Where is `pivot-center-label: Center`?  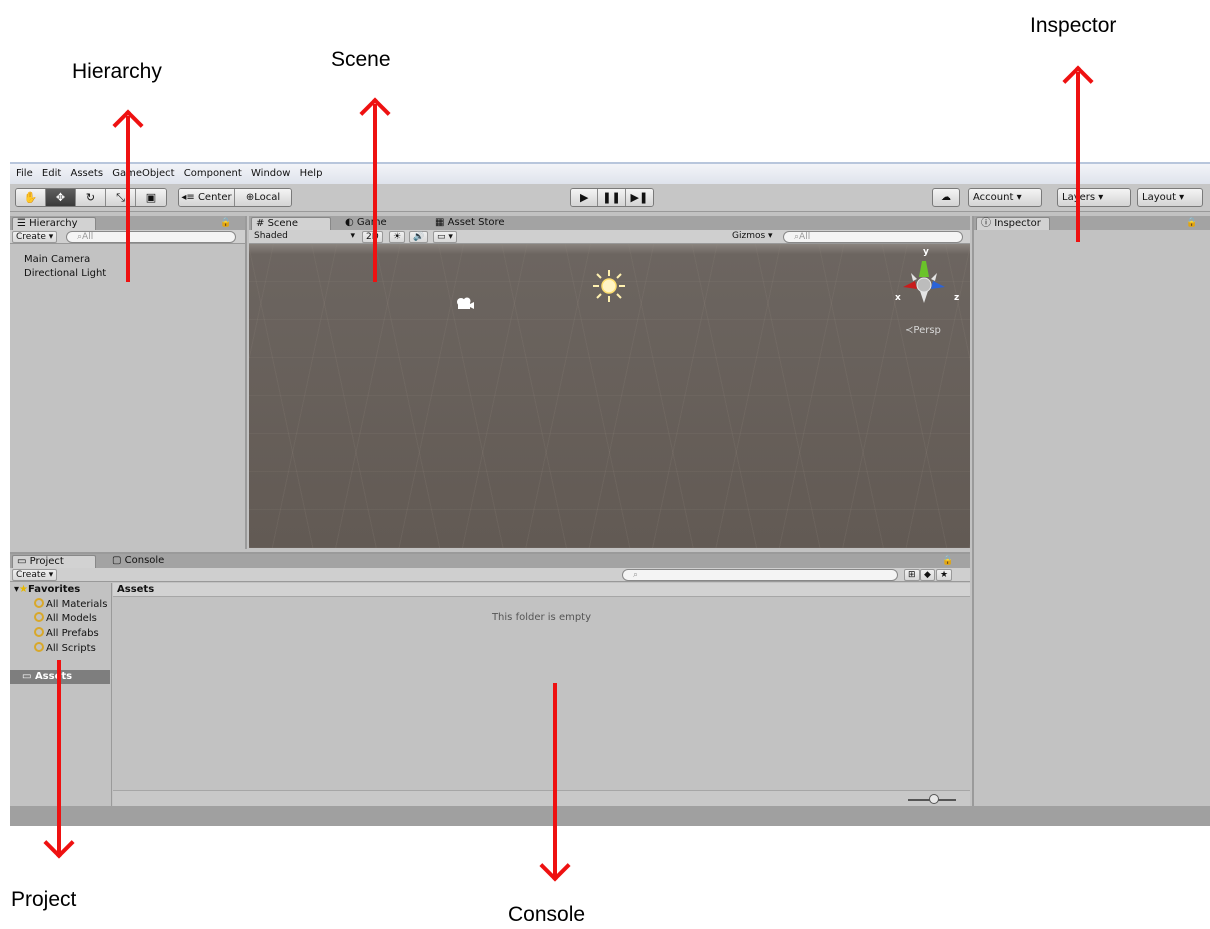 pivot-center-label: Center is located at coordinates (214, 197).